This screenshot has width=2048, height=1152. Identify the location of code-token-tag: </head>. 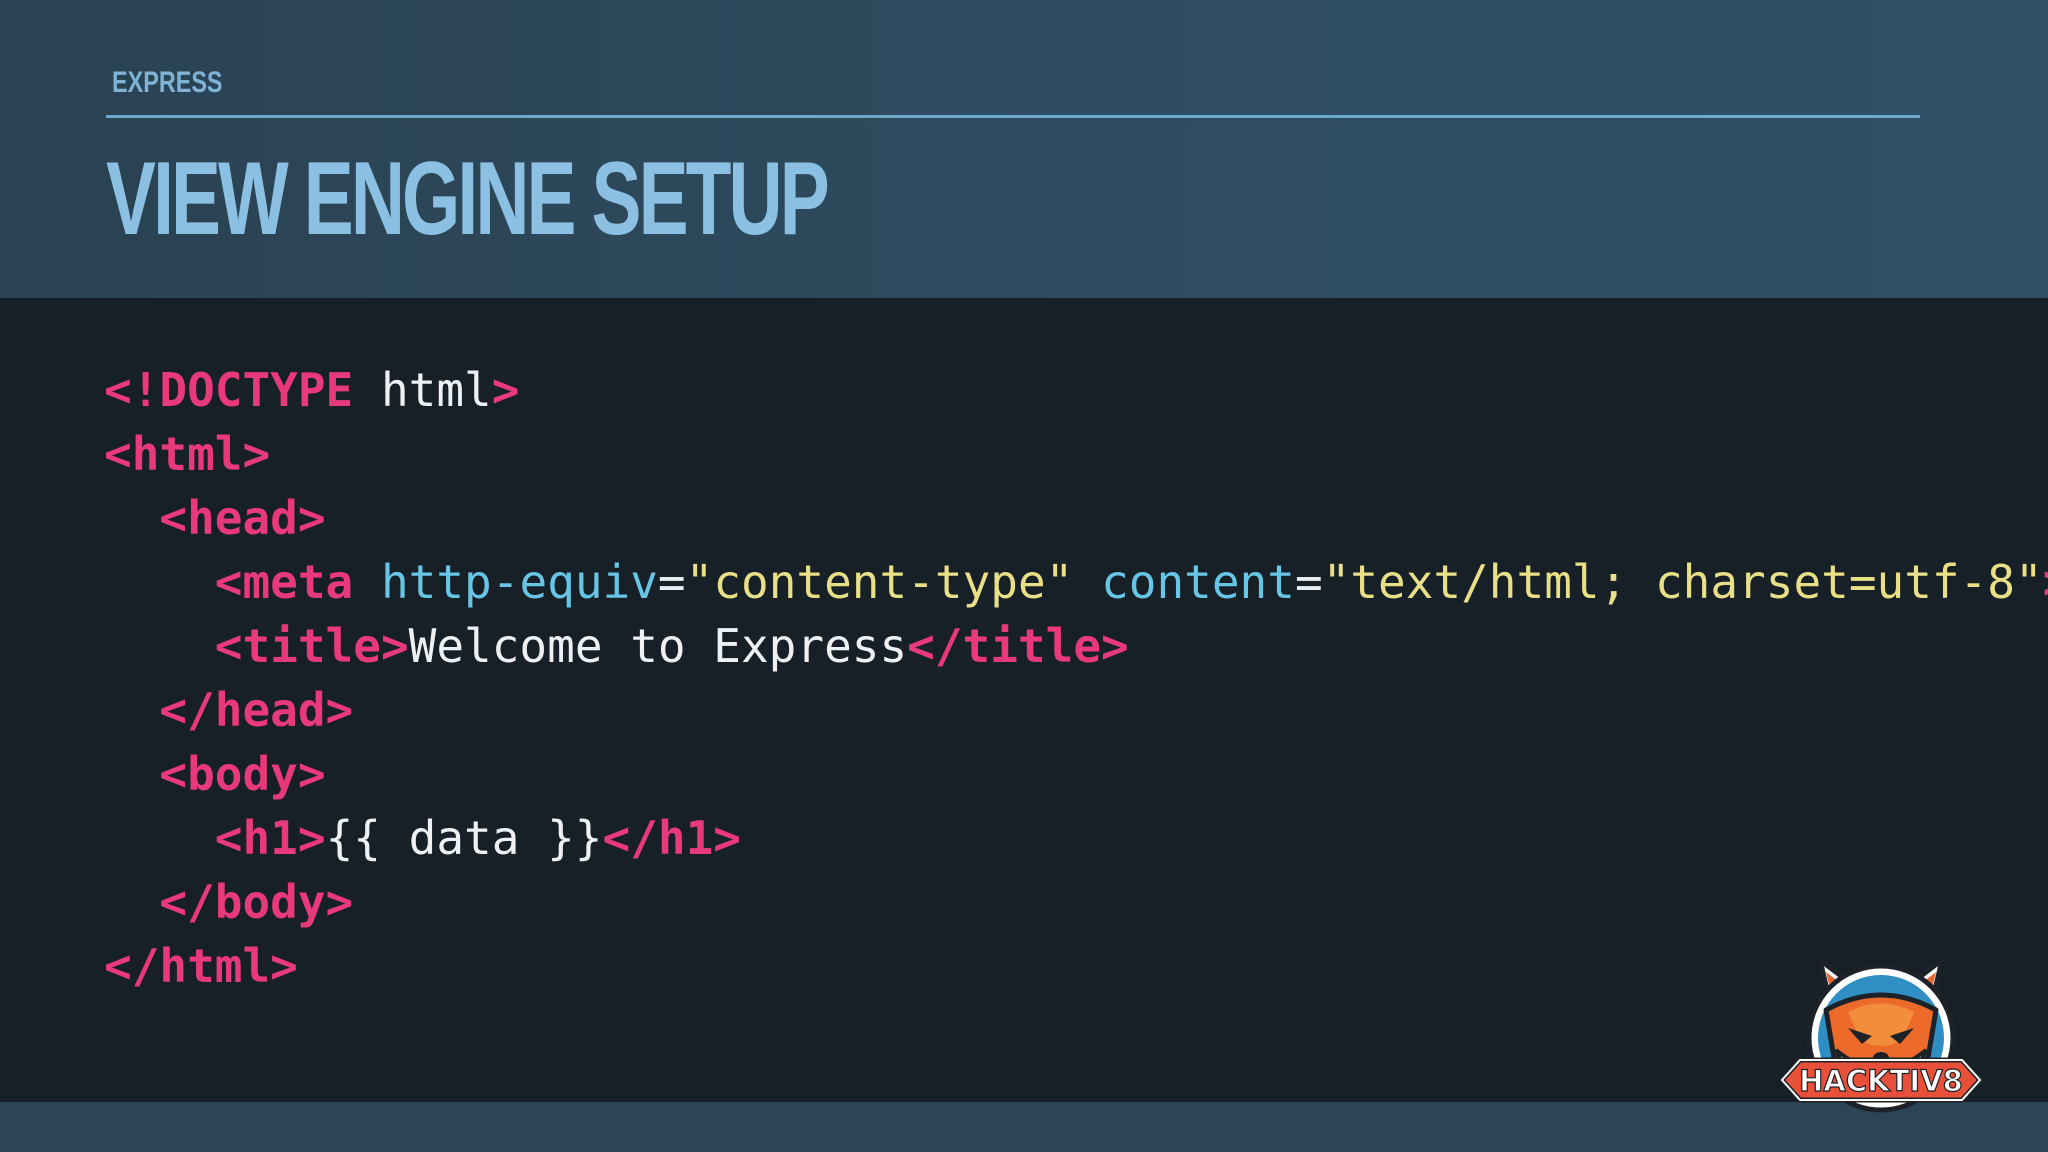
(256, 710).